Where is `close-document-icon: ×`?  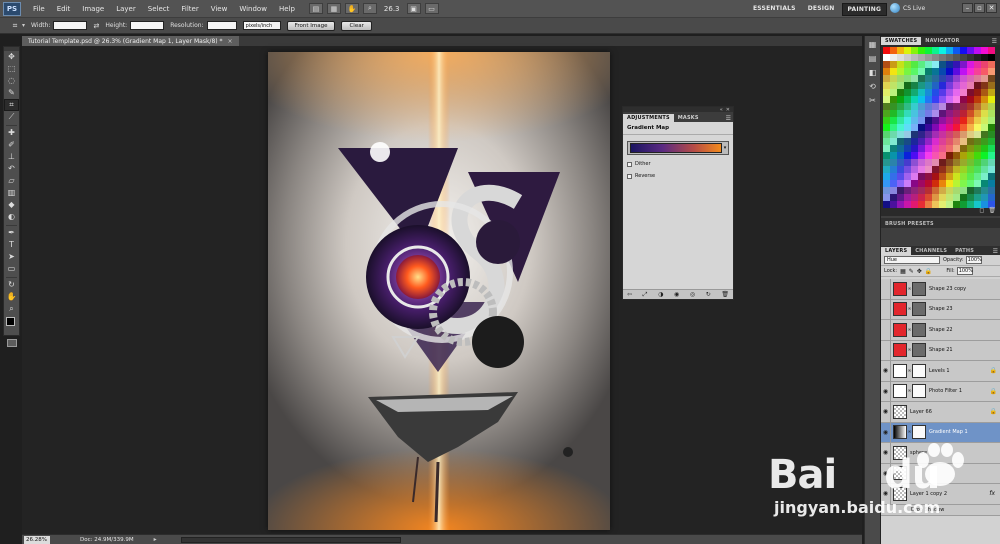
close-document-icon: × is located at coordinates (230, 41).